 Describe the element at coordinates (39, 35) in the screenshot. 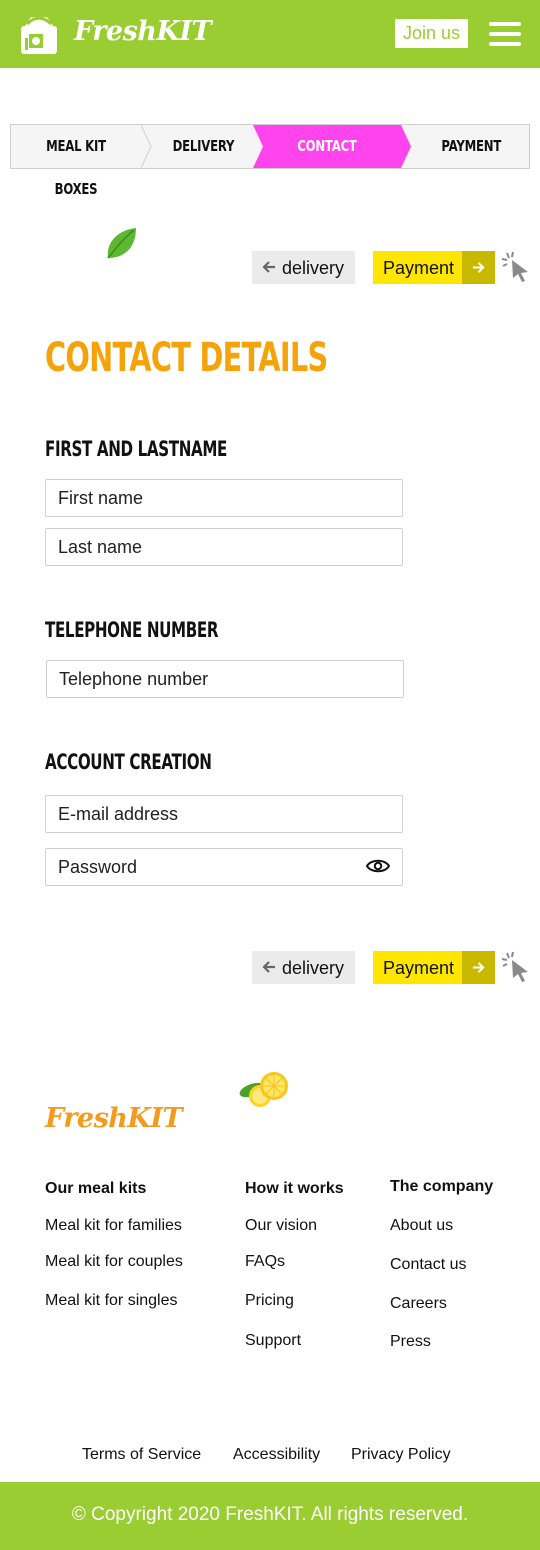

I see `logo-bag-icon` at that location.